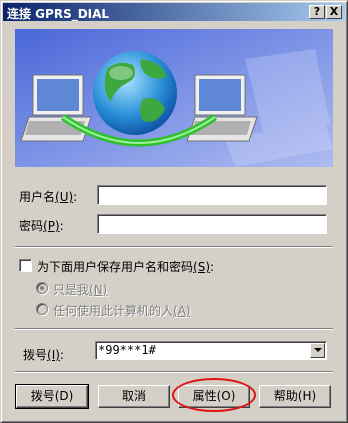 The image size is (348, 423). I want to click on radio-only-me, so click(42, 288).